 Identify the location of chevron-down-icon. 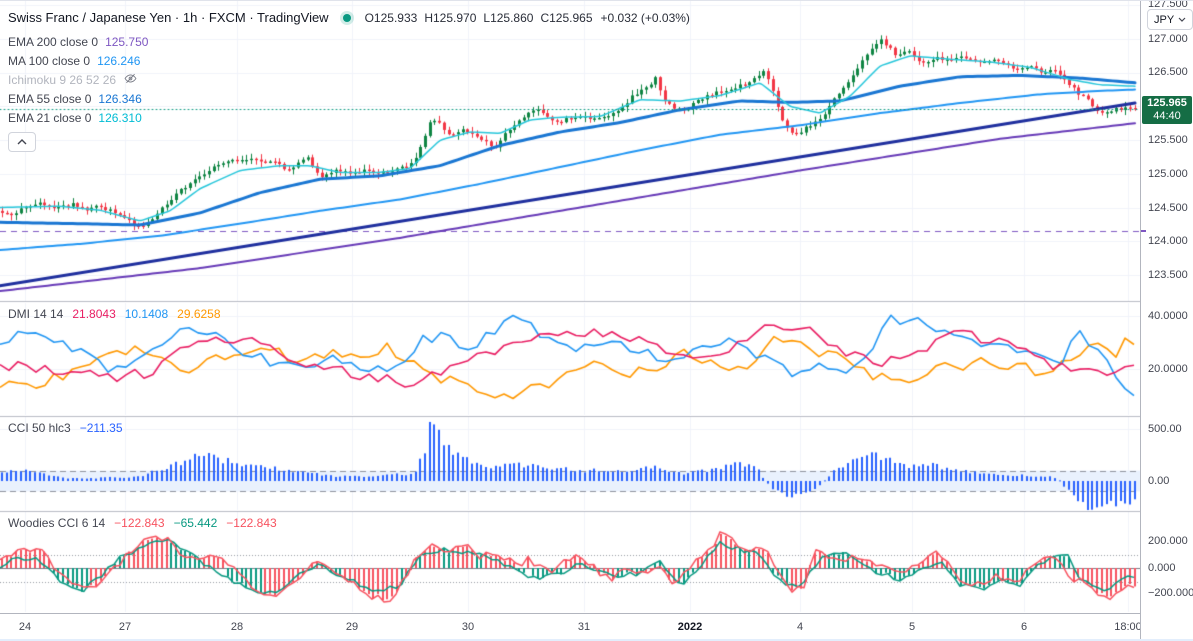
(1182, 19).